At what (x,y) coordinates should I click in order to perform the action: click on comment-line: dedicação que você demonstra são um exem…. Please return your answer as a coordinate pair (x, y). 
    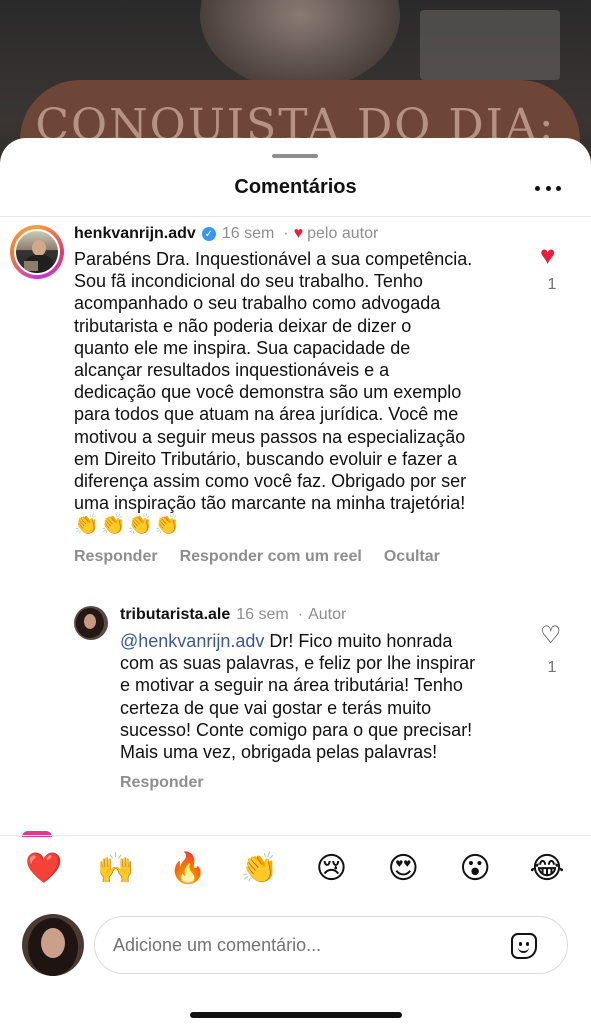
    Looking at the image, I should click on (268, 392).